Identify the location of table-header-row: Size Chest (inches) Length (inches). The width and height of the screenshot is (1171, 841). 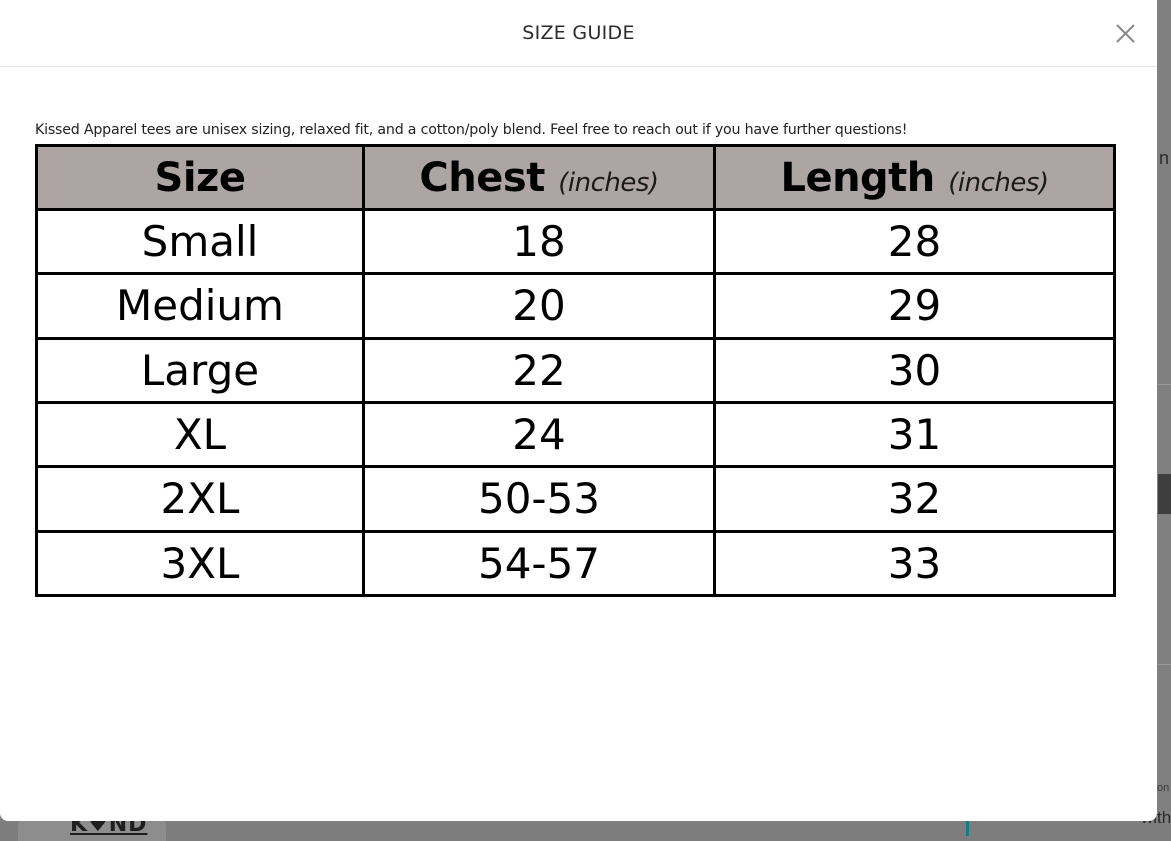
(575, 177).